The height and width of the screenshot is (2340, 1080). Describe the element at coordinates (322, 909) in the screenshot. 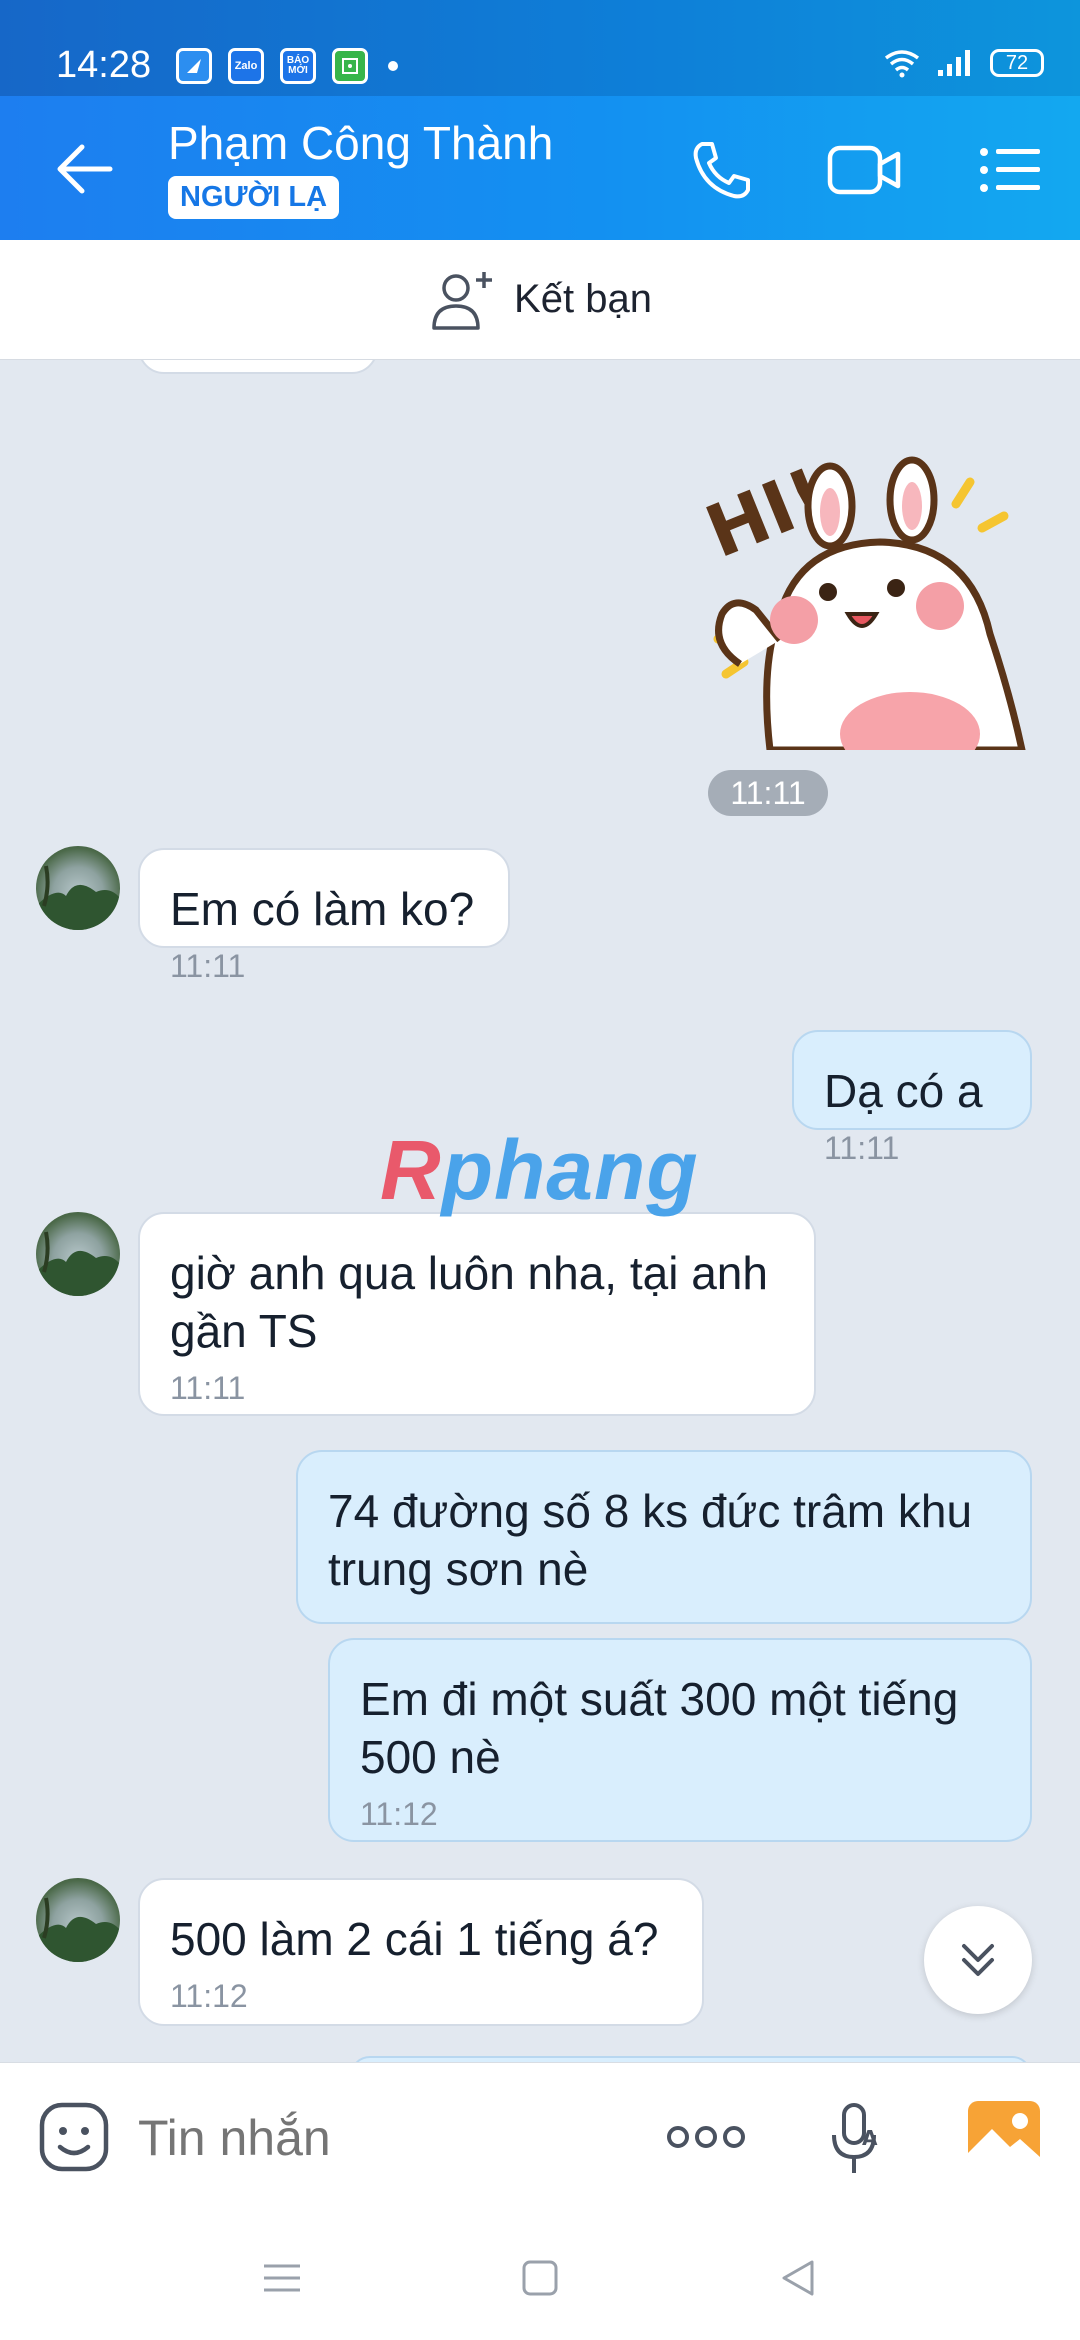

I see `message-text: Em có làm ko?` at that location.